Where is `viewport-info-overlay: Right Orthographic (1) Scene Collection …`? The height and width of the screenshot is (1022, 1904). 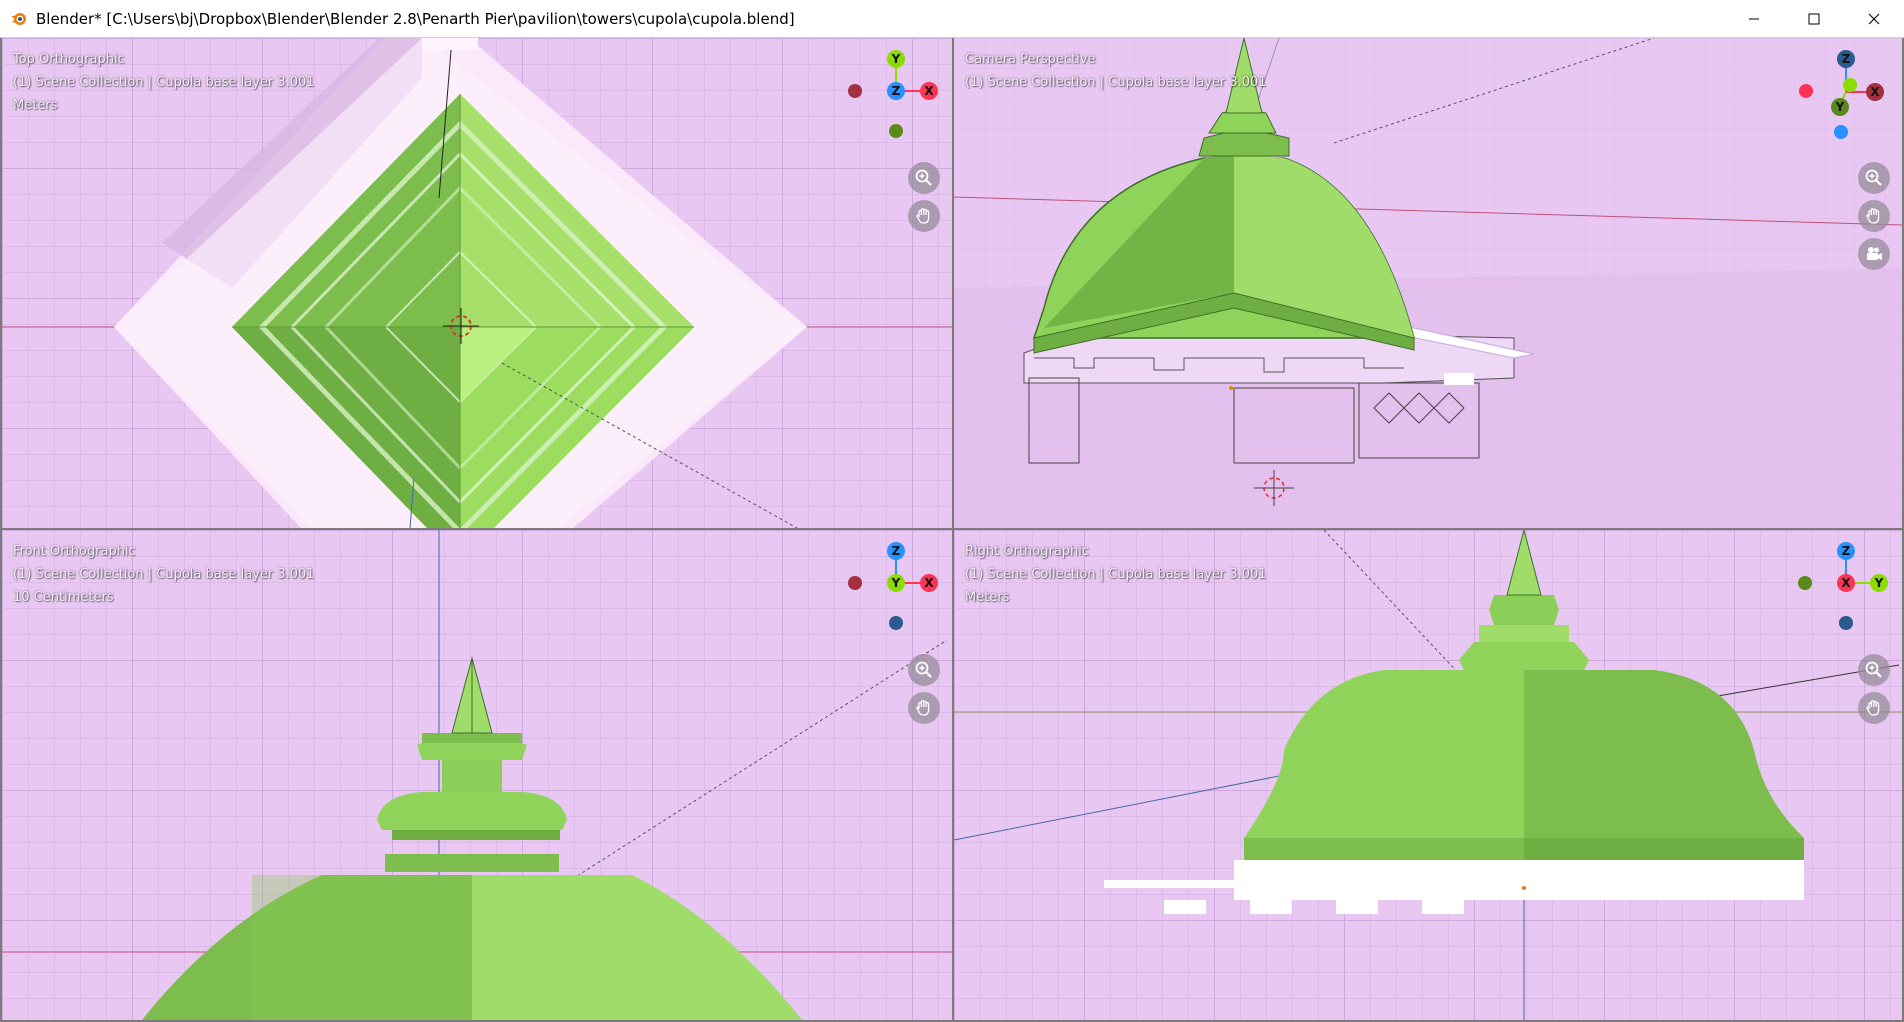
viewport-info-overlay: Right Orthographic (1) Scene Collection … is located at coordinates (1116, 574).